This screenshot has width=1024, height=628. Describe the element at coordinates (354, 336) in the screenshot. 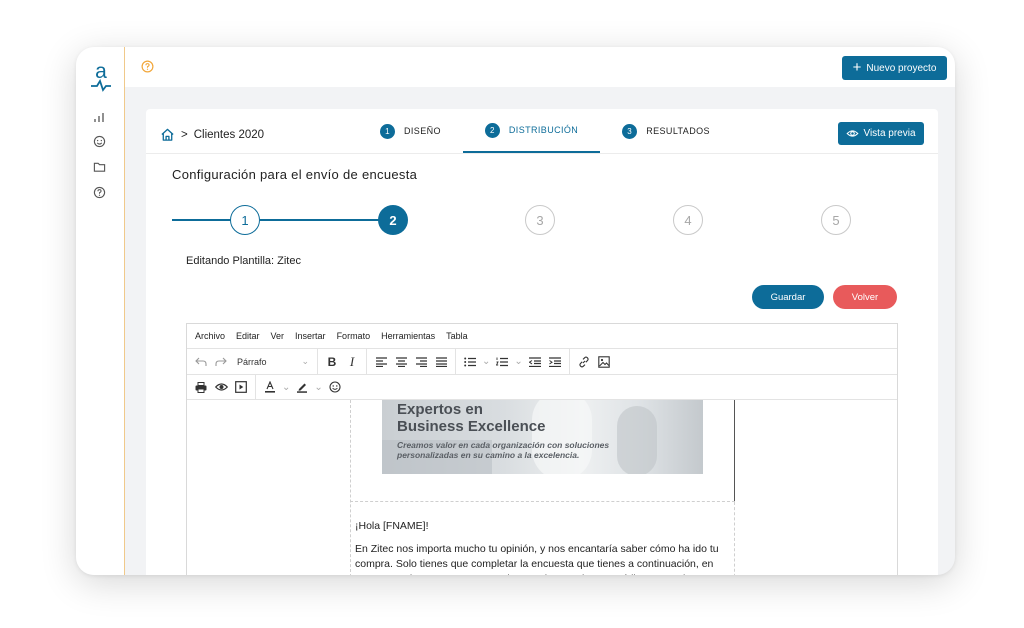

I see `menu-formato: Formato` at that location.